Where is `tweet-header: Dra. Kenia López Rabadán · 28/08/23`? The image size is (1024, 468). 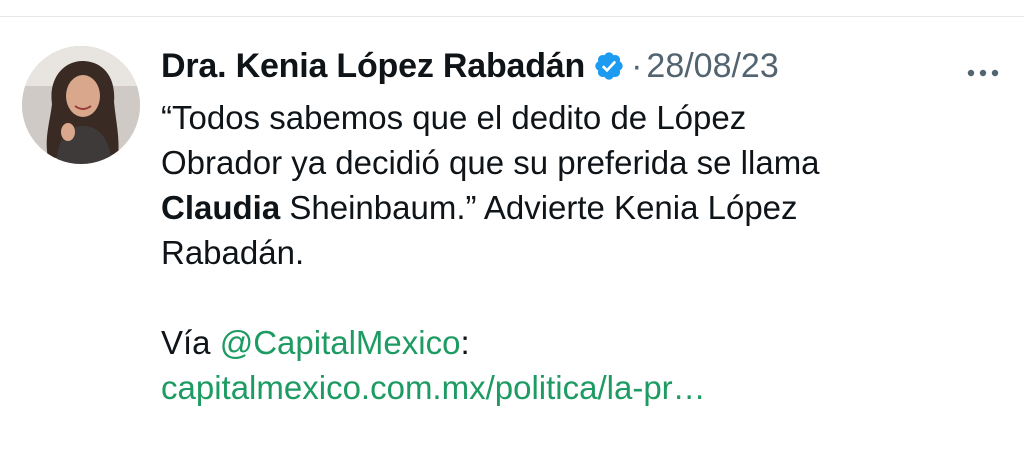 tweet-header: Dra. Kenia López Rabadán · 28/08/23 is located at coordinates (571, 66).